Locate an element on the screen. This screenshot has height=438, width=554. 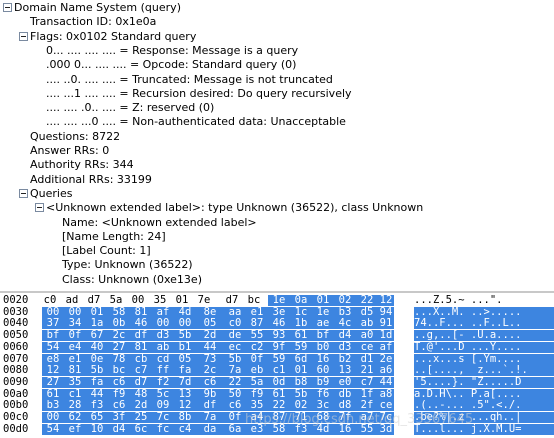
hex-byte: 2d is located at coordinates (141, 406).